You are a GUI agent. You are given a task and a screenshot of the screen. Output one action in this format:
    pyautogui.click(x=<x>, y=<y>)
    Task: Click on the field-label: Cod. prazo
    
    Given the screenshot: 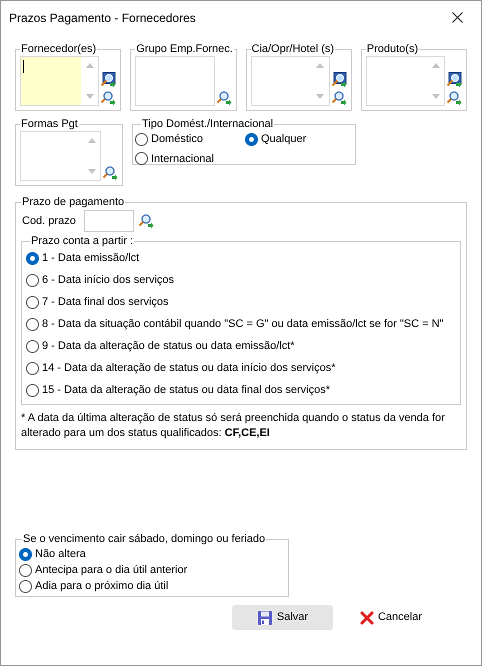 What is the action you would take?
    pyautogui.click(x=49, y=221)
    